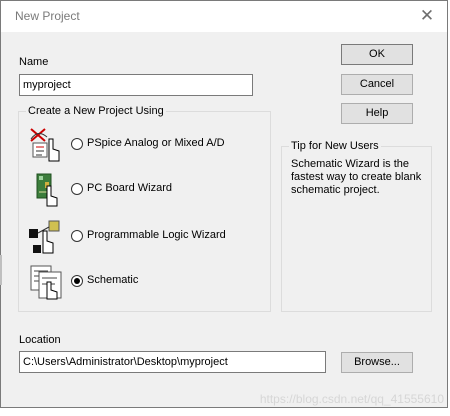  I want to click on programmable-logic-icon, so click(44, 237).